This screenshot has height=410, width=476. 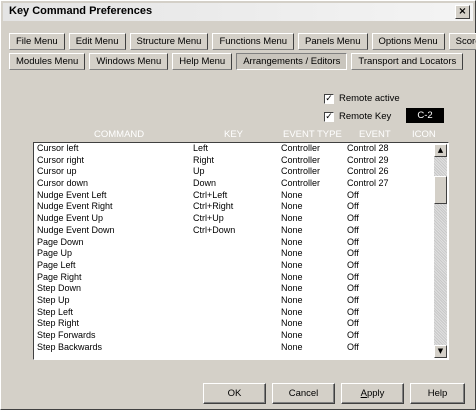 I want to click on key-cell: Left, so click(x=201, y=148).